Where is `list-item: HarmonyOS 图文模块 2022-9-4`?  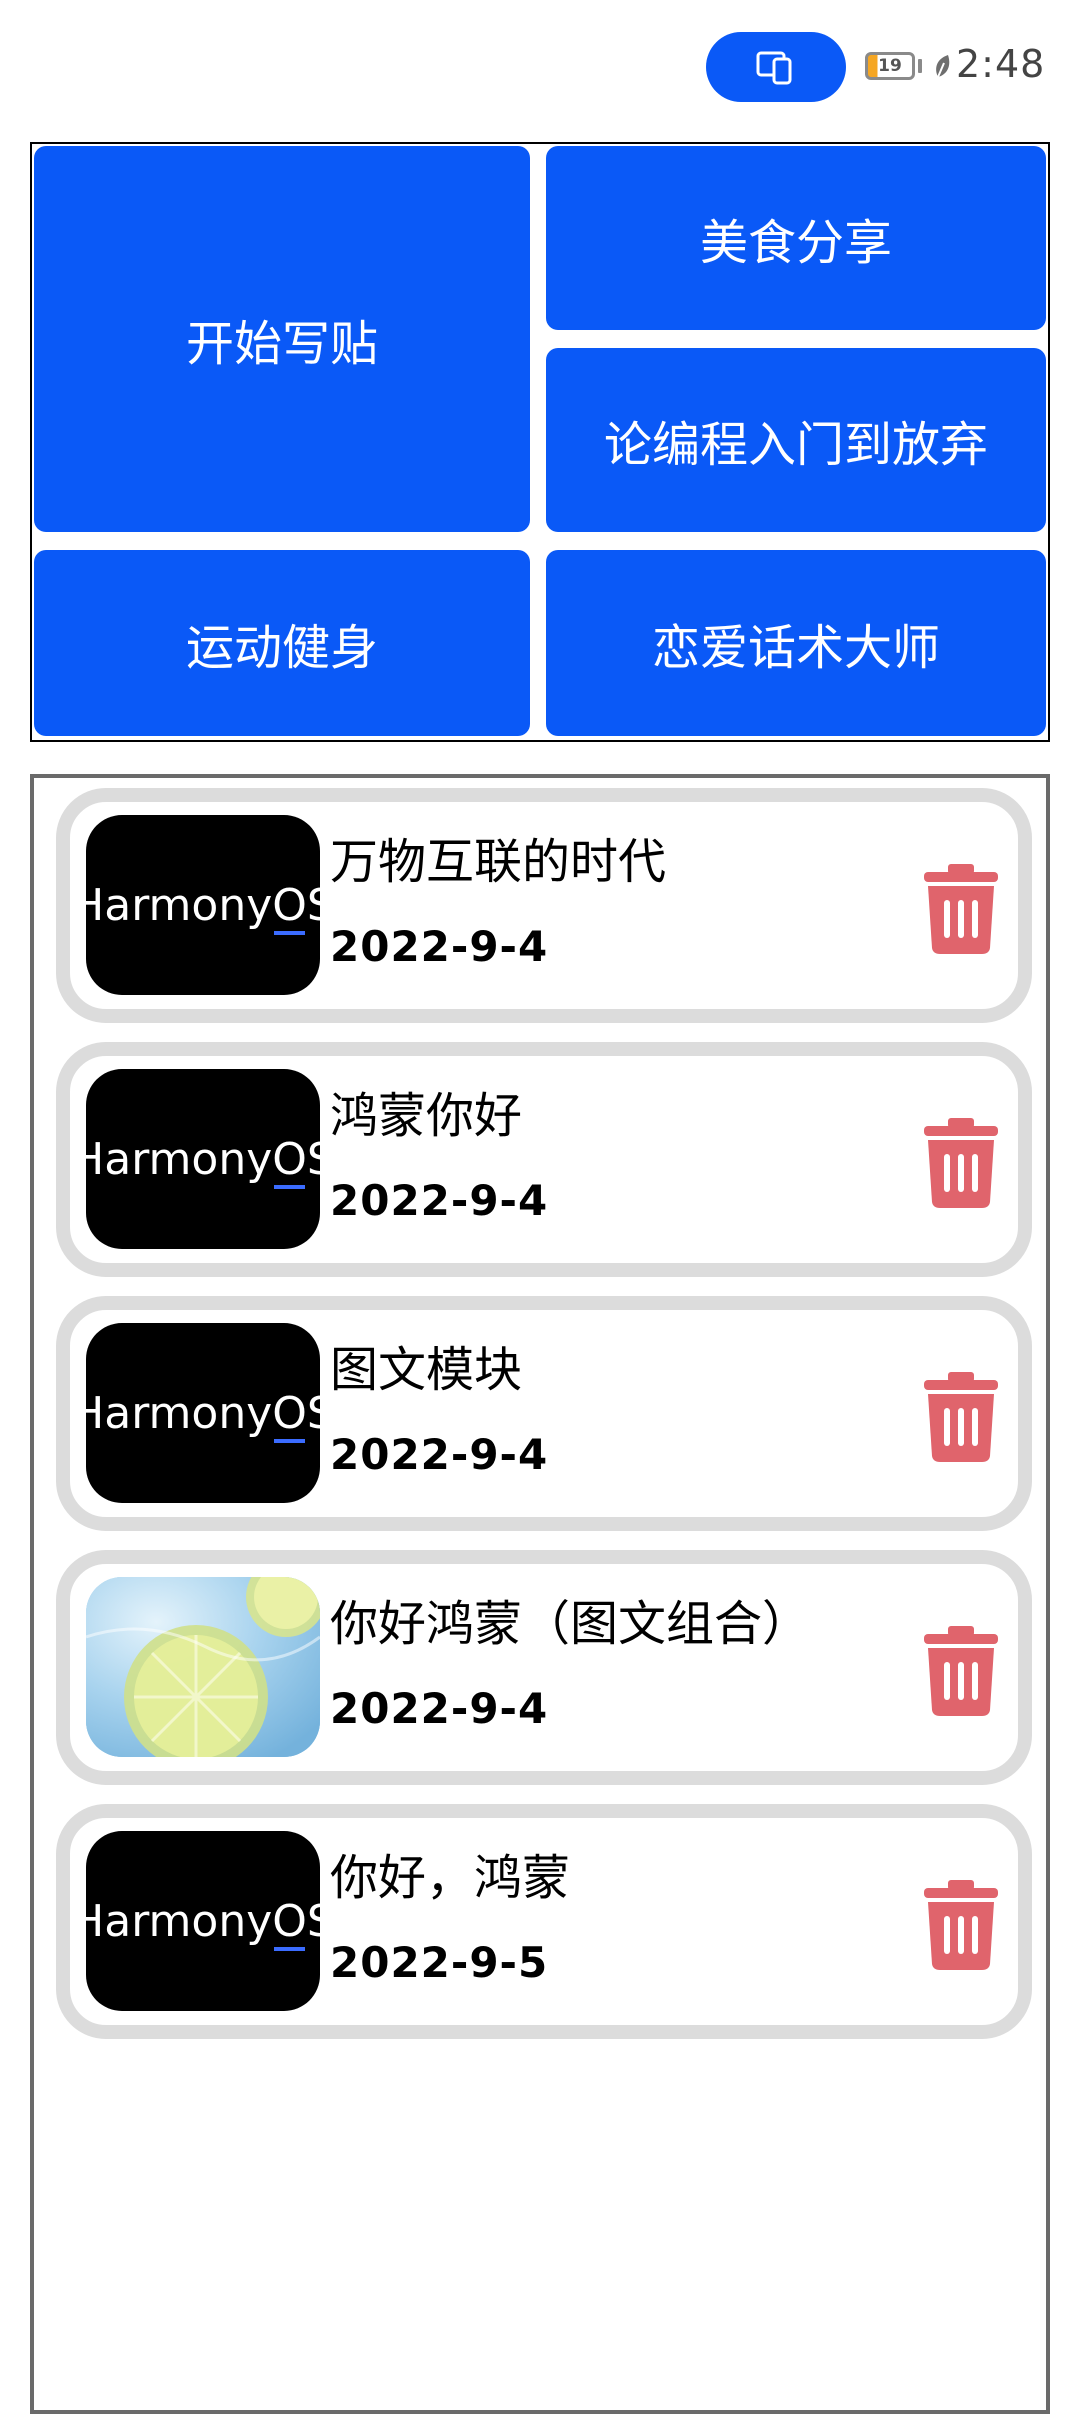
list-item: HarmonyOS 图文模块 2022-9-4 is located at coordinates (544, 1413).